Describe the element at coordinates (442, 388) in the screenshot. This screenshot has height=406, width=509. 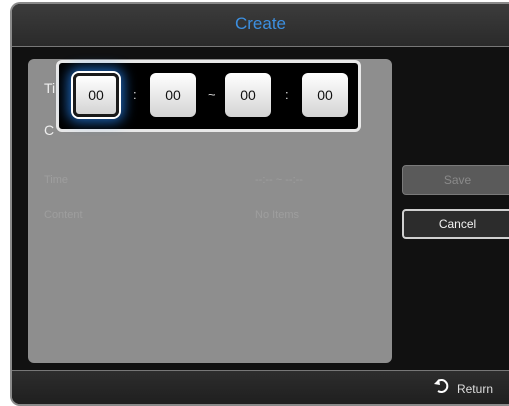
I see `return-icon` at that location.